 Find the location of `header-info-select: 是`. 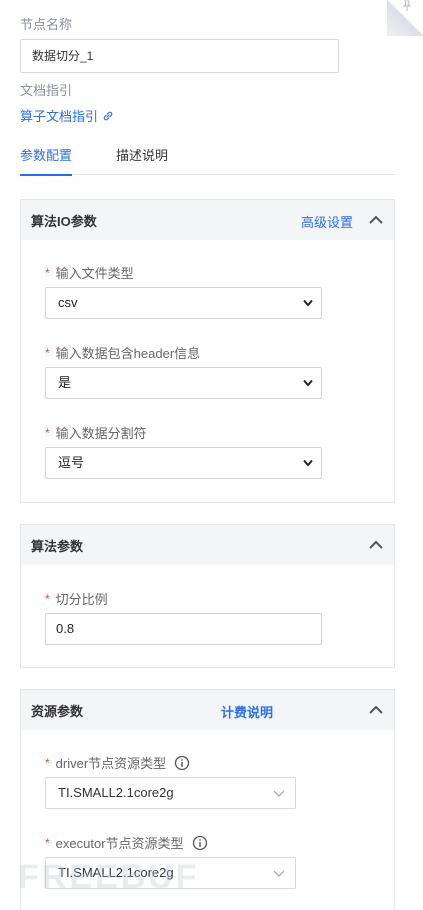

header-info-select: 是 is located at coordinates (183, 383).